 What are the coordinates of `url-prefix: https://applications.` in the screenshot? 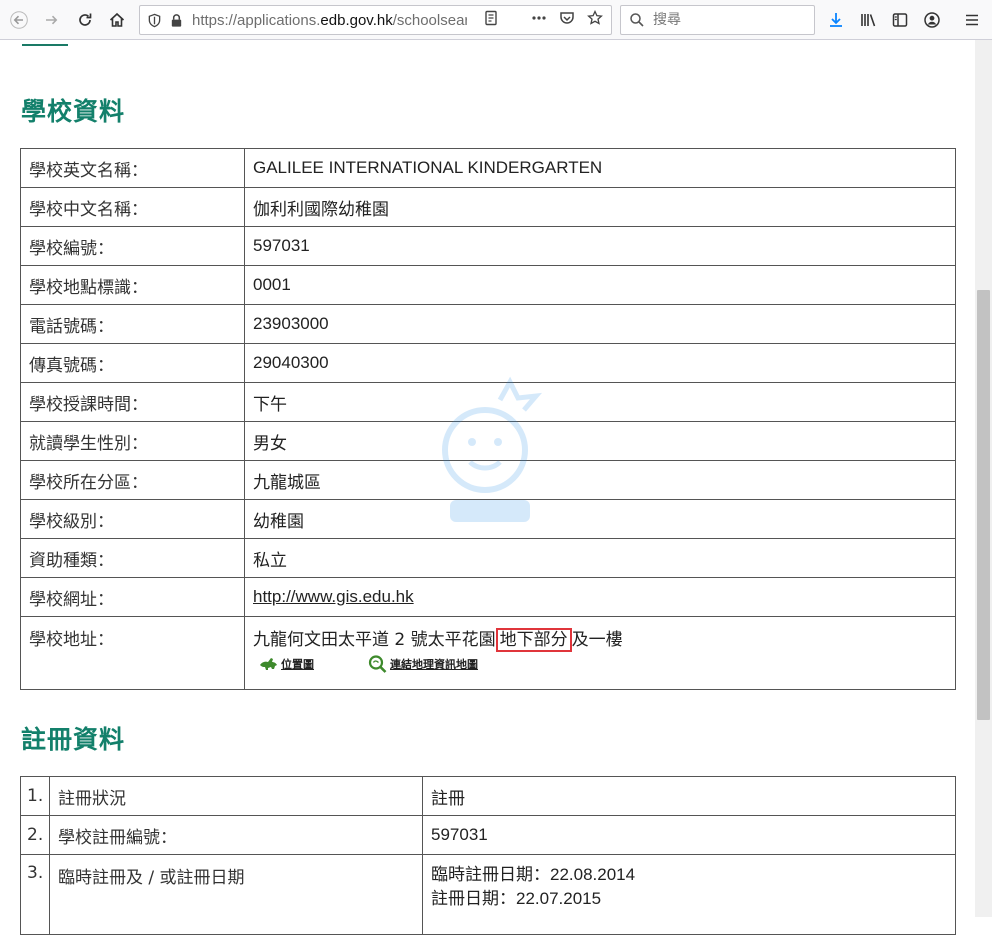 It's located at (256, 20).